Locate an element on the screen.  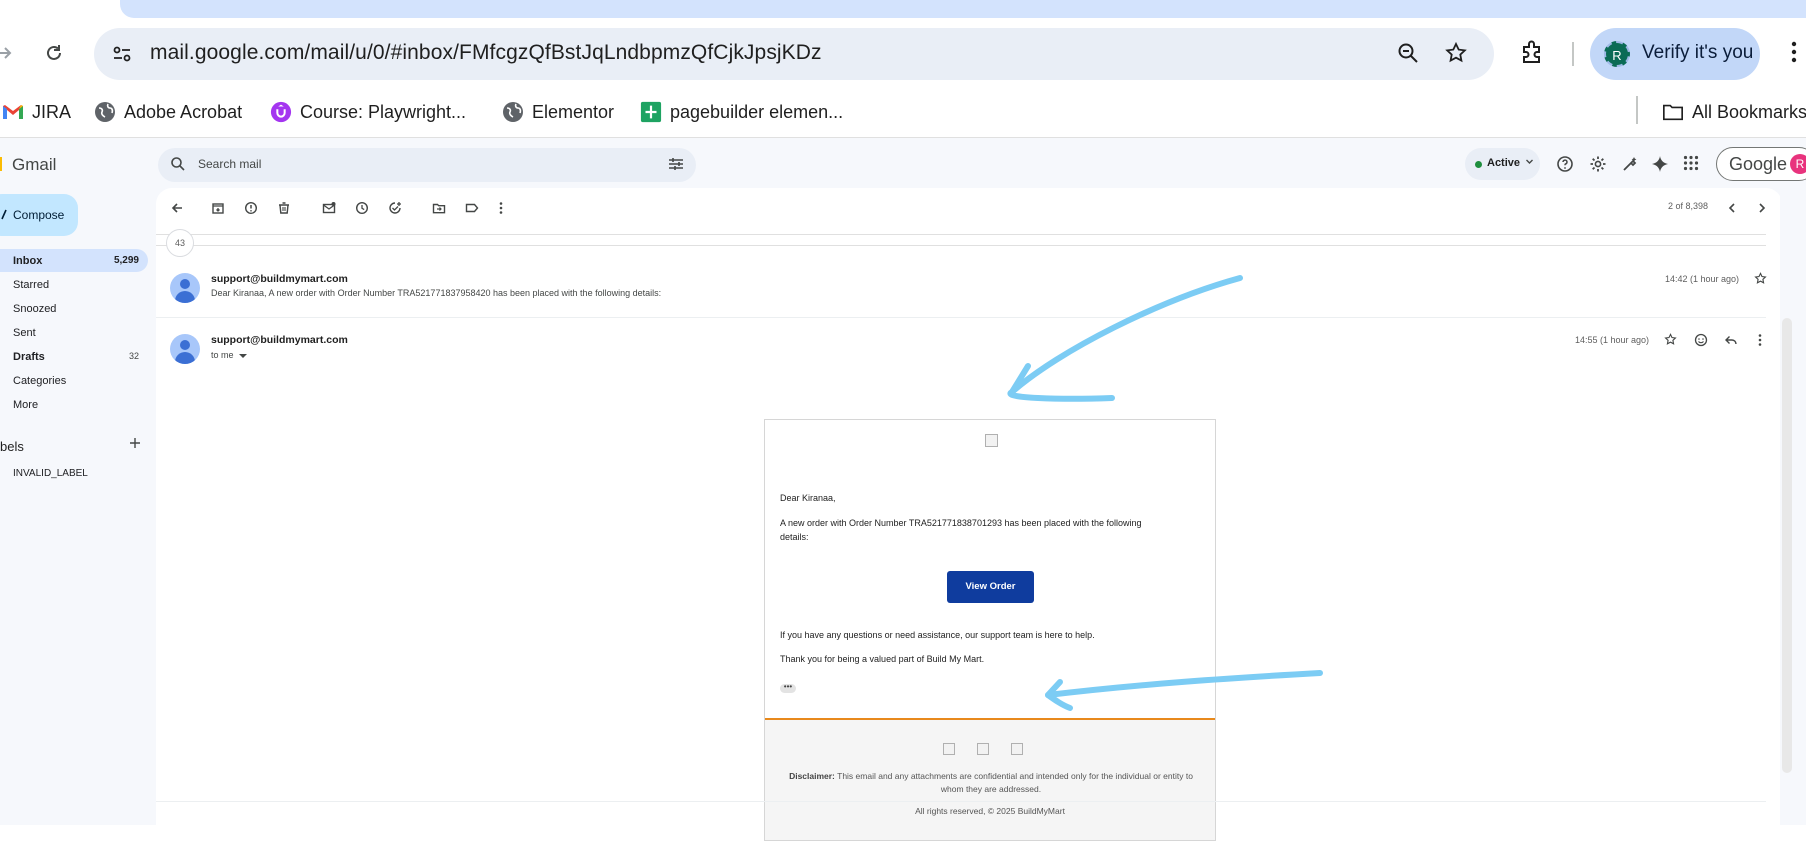
reply-icon is located at coordinates (1731, 340).